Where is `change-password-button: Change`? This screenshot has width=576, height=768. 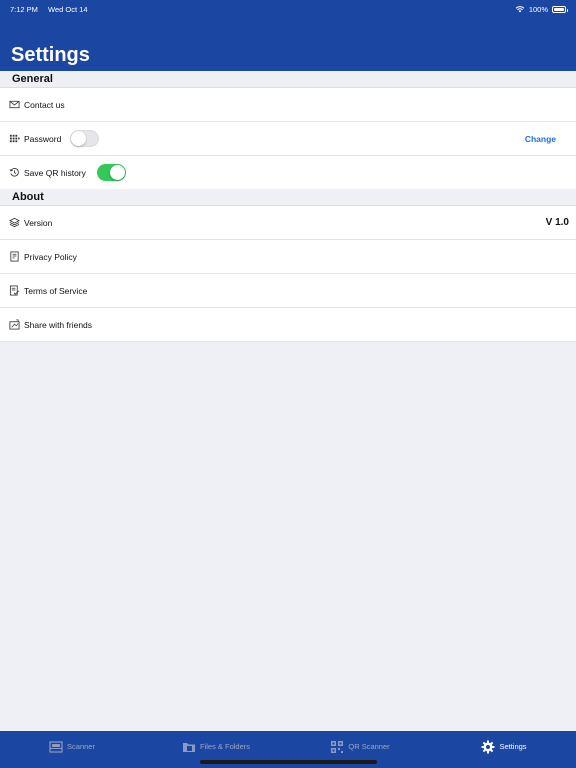 change-password-button: Change is located at coordinates (540, 139).